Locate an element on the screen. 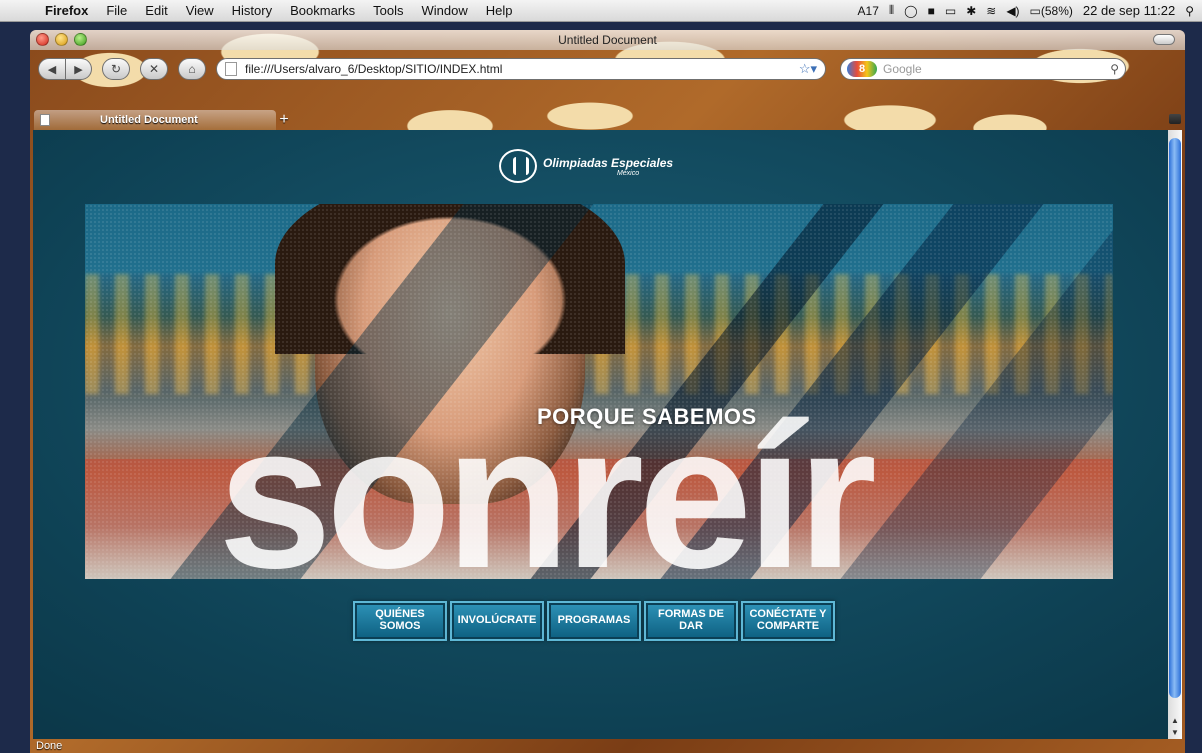 Image resolution: width=1202 pixels, height=753 pixels. menu-window: Window is located at coordinates (445, 10).